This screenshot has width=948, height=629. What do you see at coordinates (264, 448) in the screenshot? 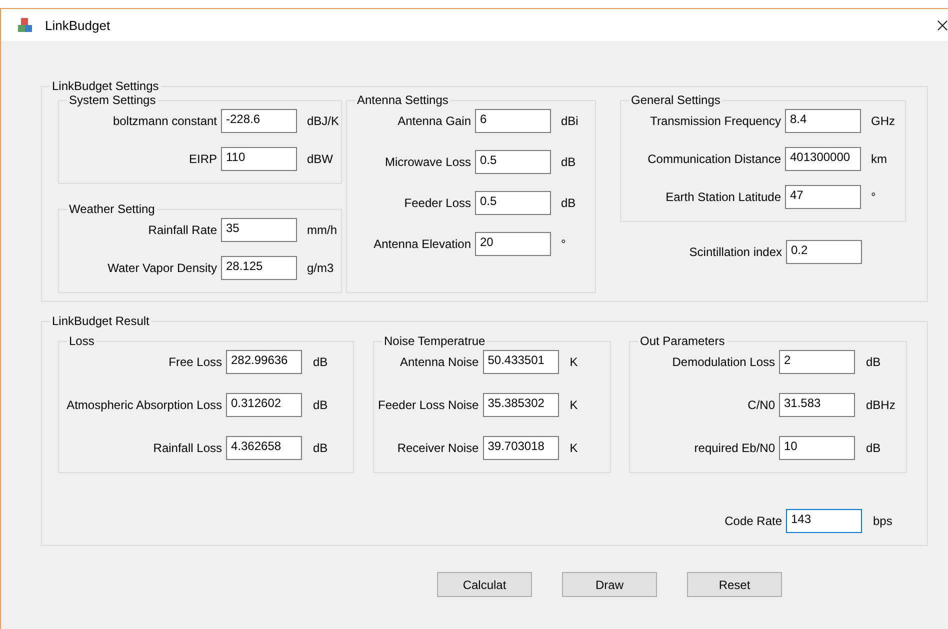
I see `input-field: 4.362658` at bounding box center [264, 448].